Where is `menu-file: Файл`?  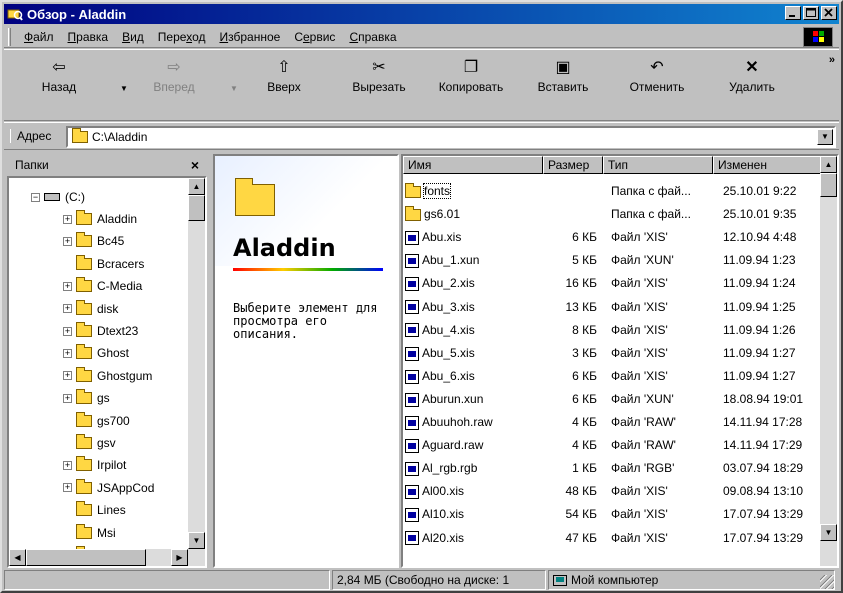
menu-file: Файл is located at coordinates (39, 37).